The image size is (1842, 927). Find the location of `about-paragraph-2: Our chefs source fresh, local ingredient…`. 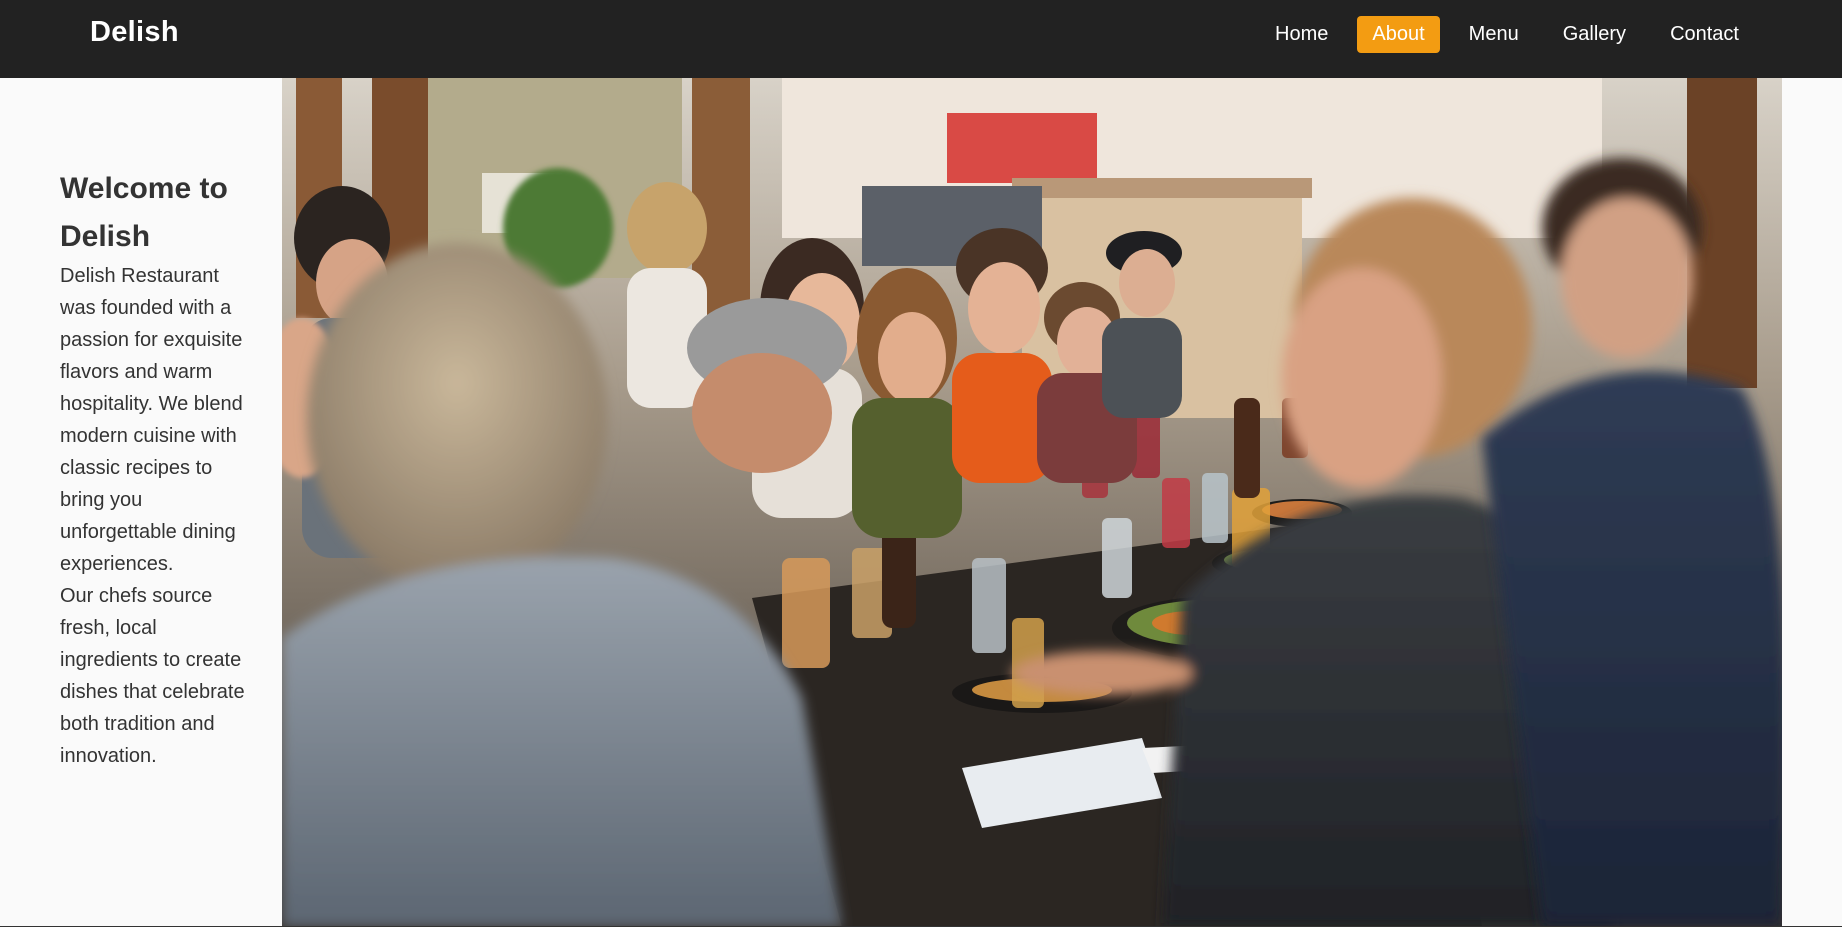

about-paragraph-2: Our chefs source fresh, local ingredient… is located at coordinates (152, 676).